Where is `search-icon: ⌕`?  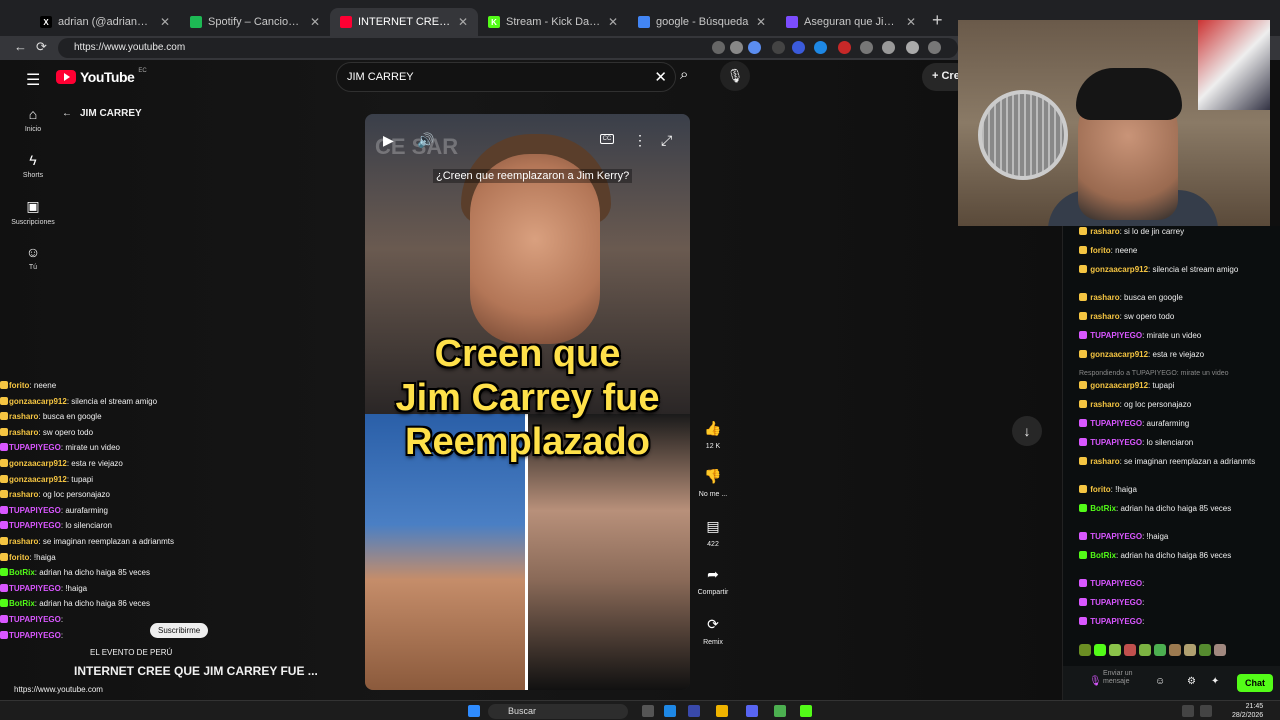
search-icon: ⌕ is located at coordinates (684, 74).